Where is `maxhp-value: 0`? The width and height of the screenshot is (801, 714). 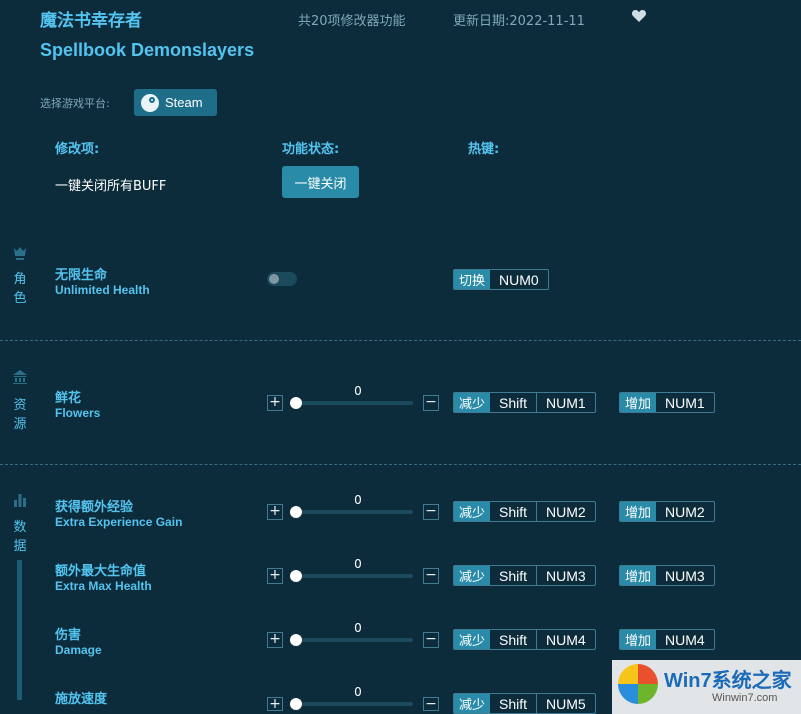 maxhp-value: 0 is located at coordinates (358, 564).